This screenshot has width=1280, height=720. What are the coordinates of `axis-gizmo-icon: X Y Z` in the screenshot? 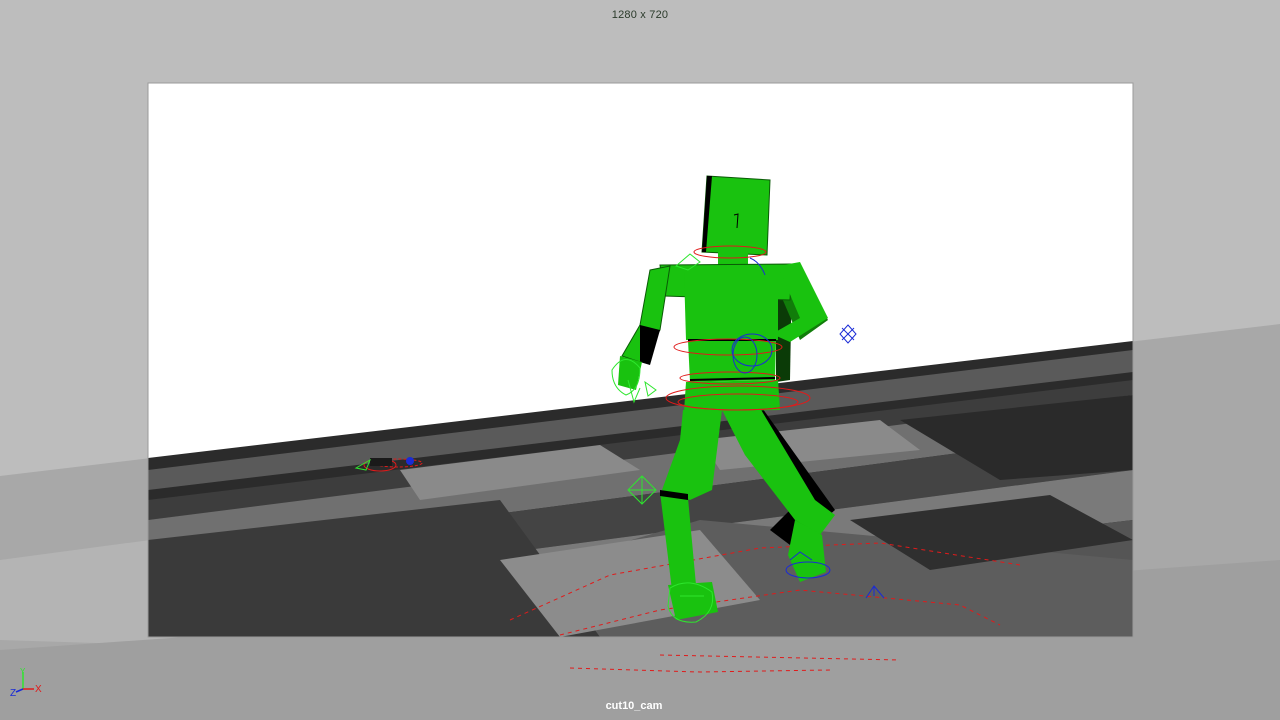 It's located at (26, 683).